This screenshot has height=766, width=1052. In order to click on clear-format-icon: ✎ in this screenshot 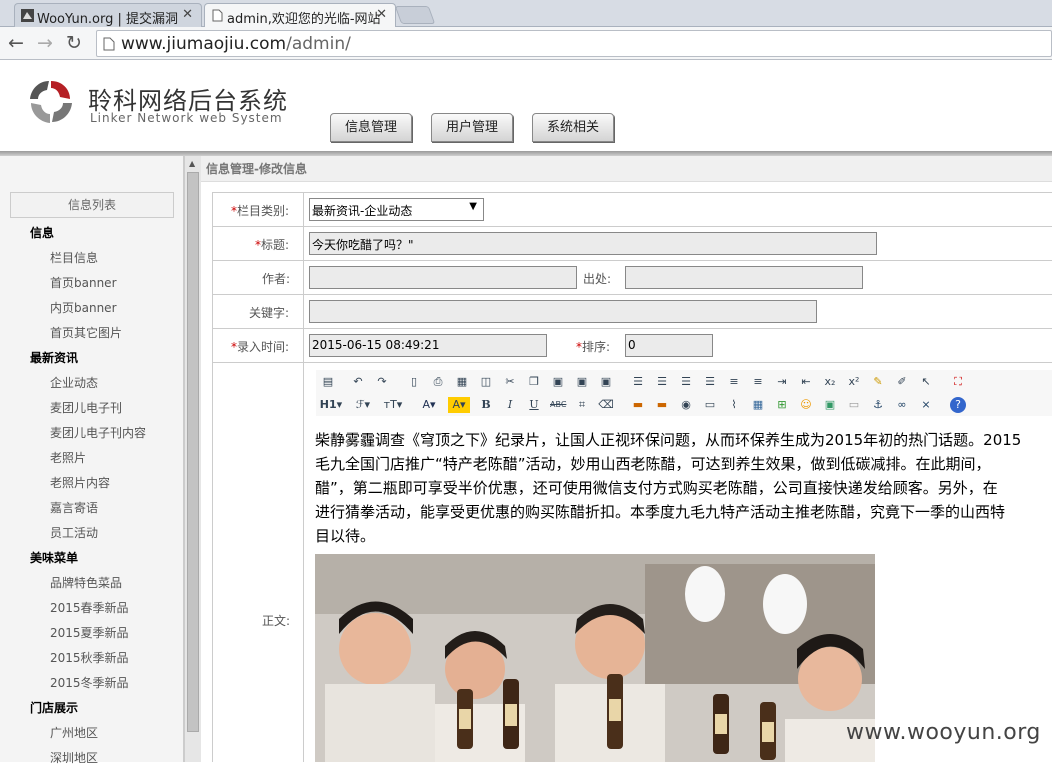, I will do `click(878, 382)`.